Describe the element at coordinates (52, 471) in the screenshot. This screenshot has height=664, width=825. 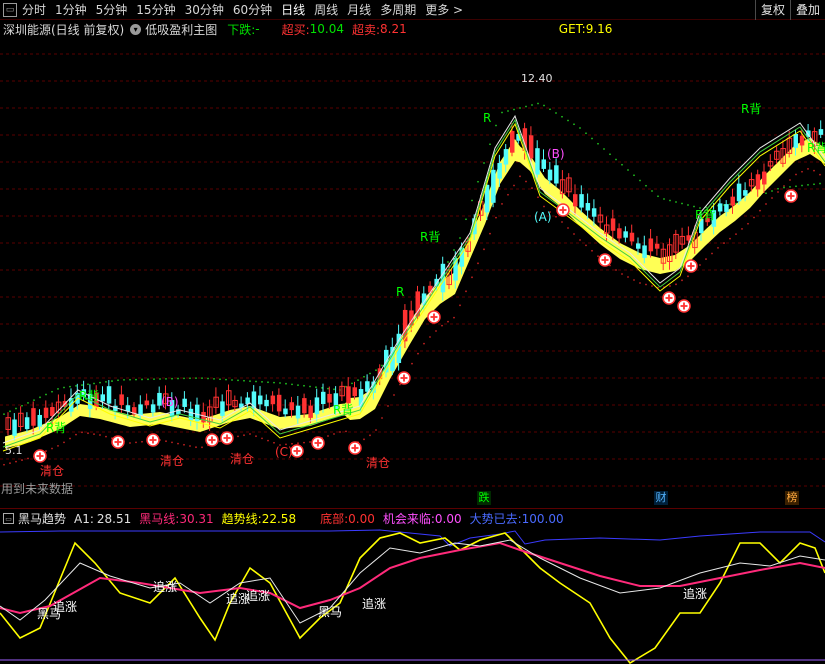
I see `signal-label: 清仓` at that location.